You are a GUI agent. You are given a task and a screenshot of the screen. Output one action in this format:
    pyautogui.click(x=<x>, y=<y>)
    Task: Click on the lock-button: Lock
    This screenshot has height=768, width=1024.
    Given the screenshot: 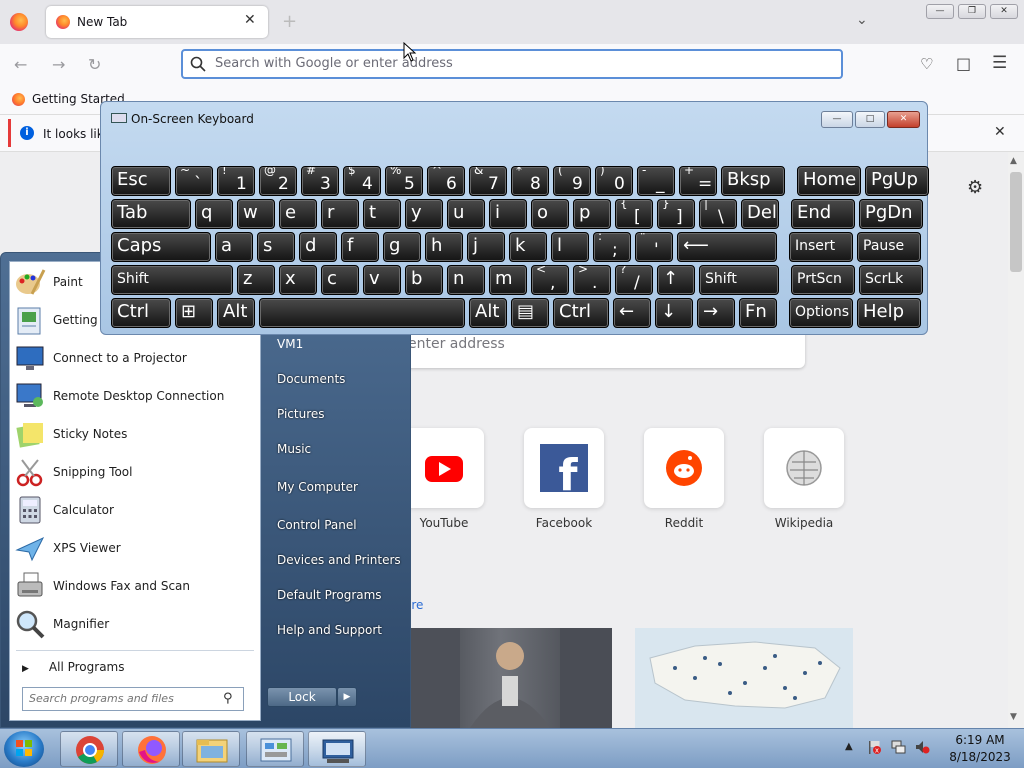 What is the action you would take?
    pyautogui.click(x=302, y=697)
    